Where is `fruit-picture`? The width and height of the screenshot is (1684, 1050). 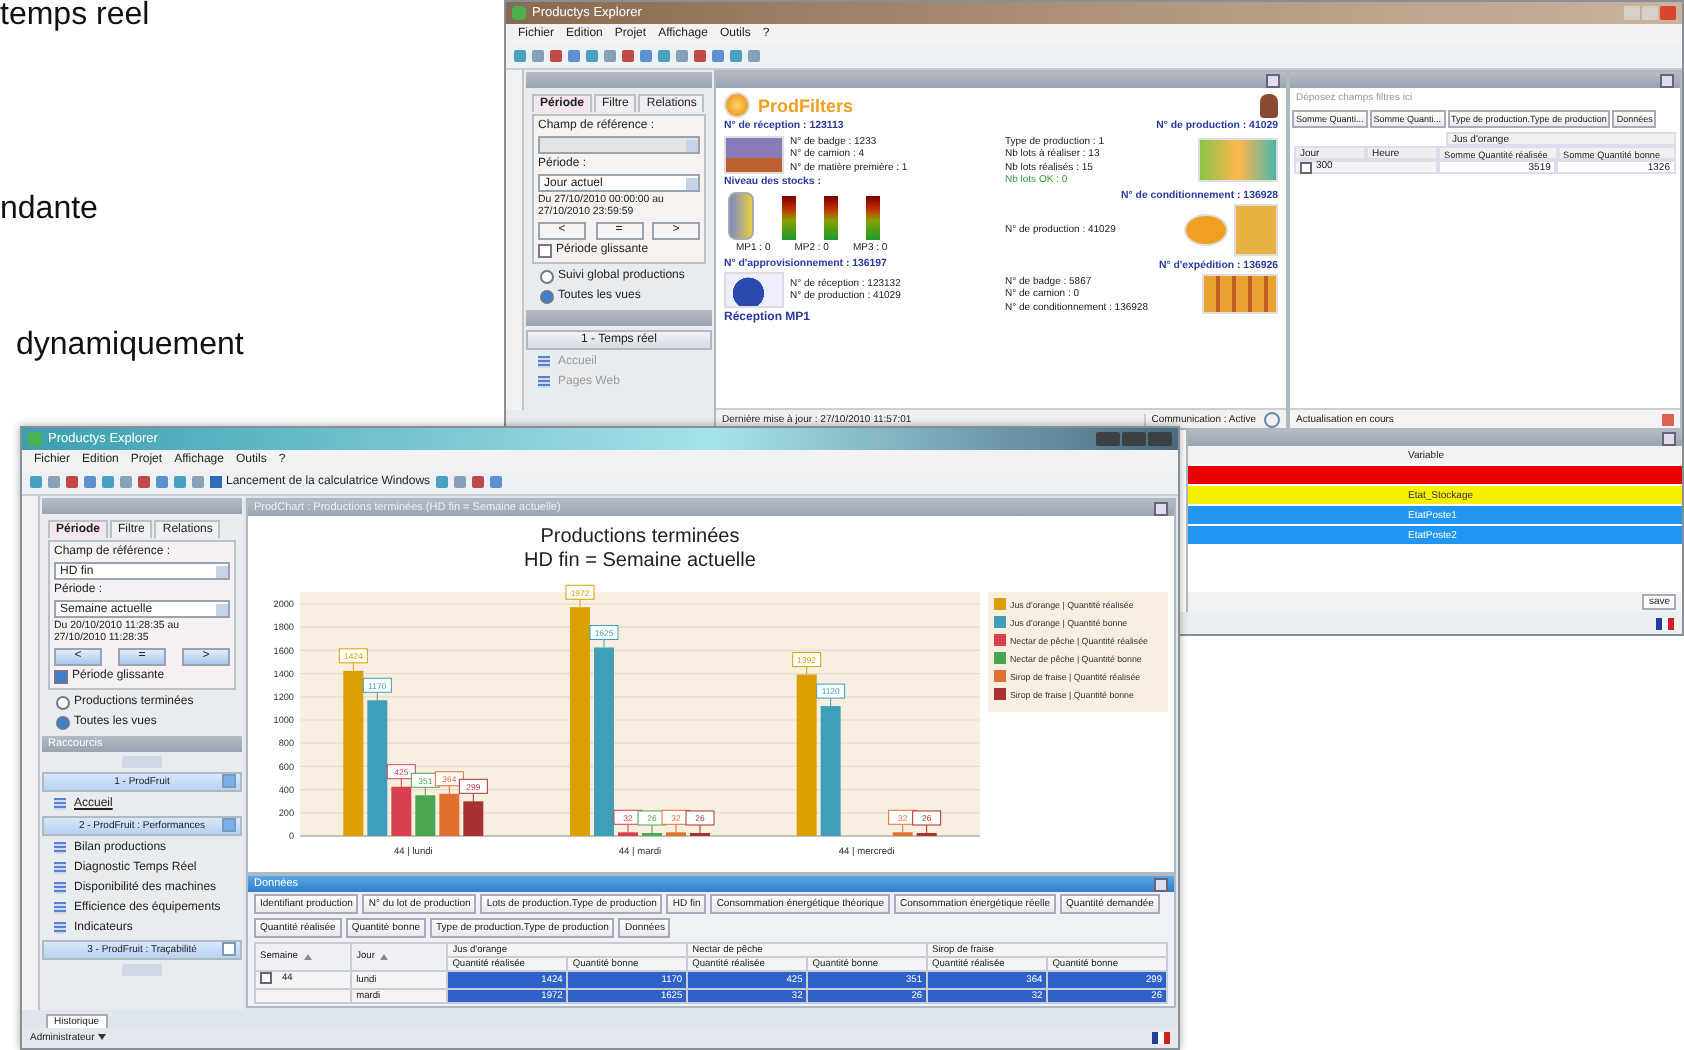 fruit-picture is located at coordinates (1238, 160).